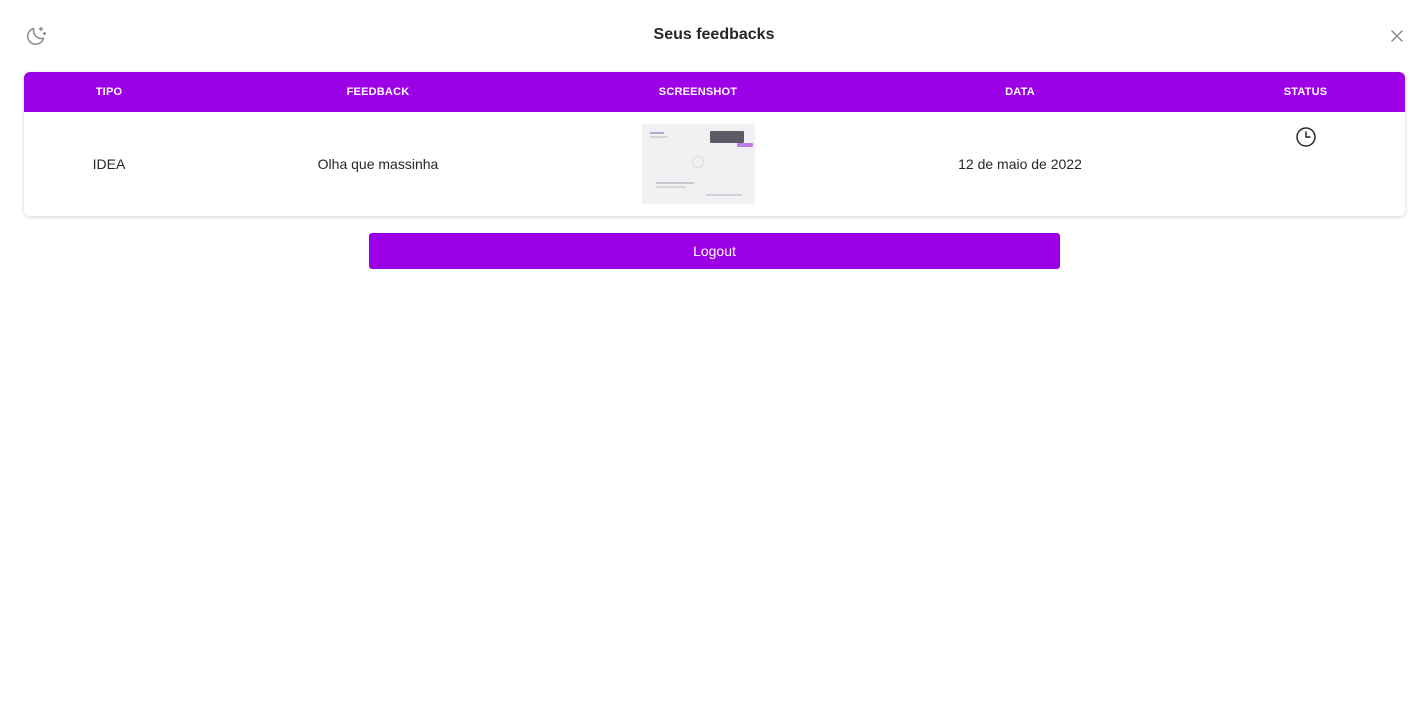 Image resolution: width=1428 pixels, height=705 pixels. What do you see at coordinates (109, 92) in the screenshot?
I see `column-header-type: TIPO` at bounding box center [109, 92].